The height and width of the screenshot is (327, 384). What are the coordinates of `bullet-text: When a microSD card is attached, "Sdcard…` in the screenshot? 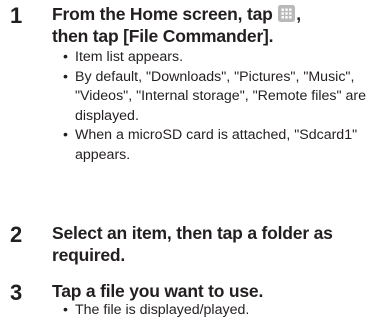 It's located at (216, 145).